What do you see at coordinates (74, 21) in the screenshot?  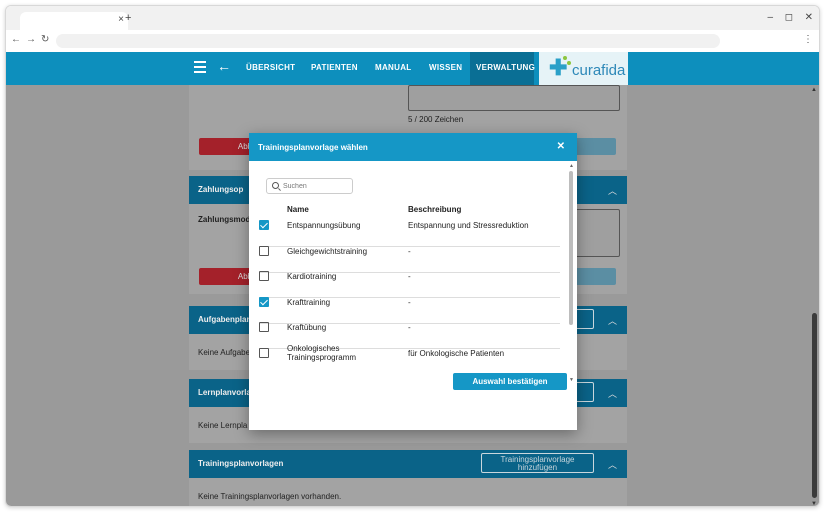 I see `browser-tab: ×` at bounding box center [74, 21].